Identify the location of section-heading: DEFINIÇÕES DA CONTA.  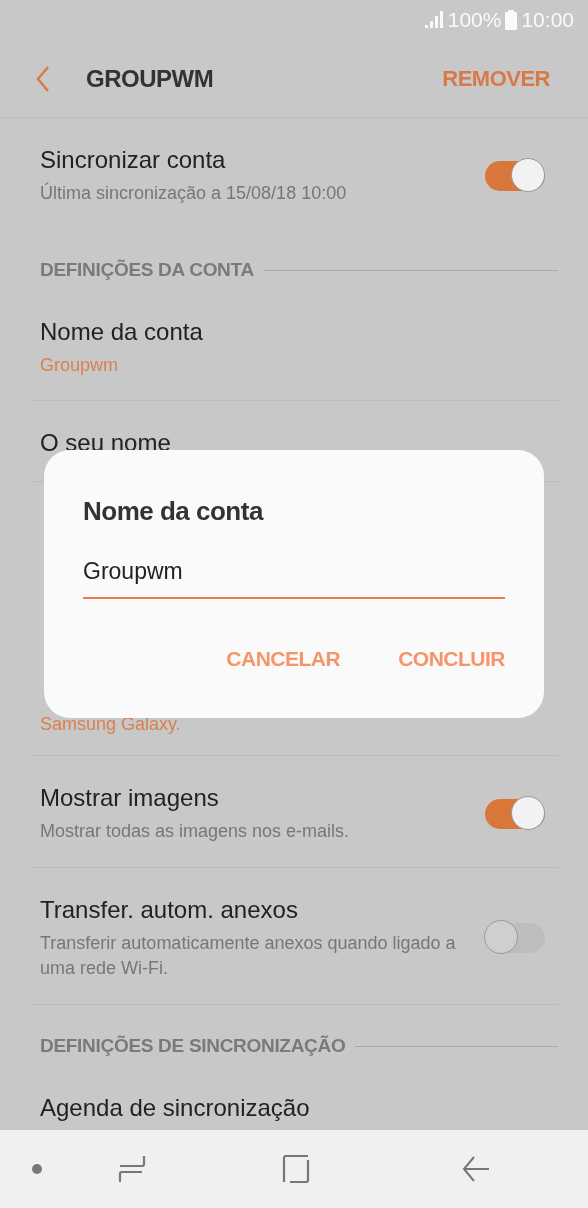
(147, 270).